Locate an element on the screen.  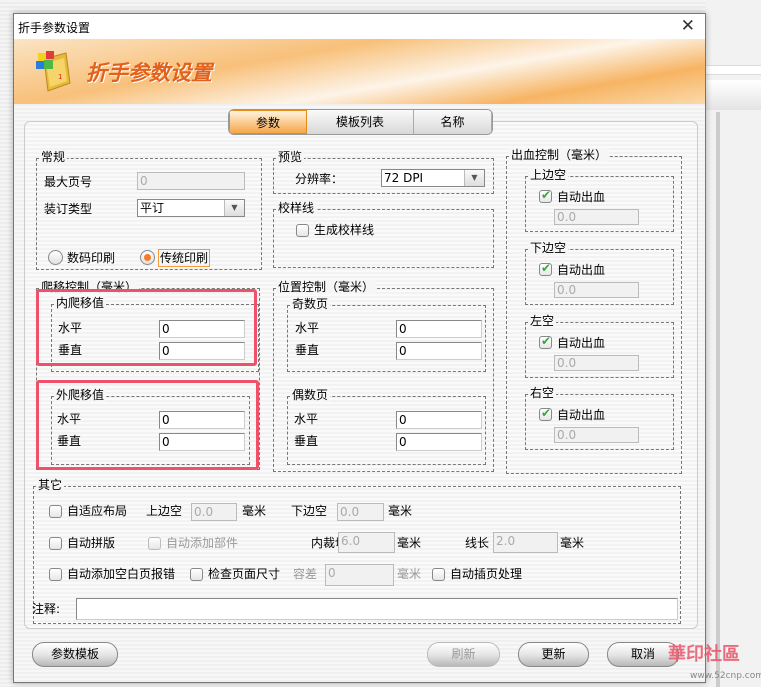
bottom-margin-input: 0.0 is located at coordinates (360, 512).